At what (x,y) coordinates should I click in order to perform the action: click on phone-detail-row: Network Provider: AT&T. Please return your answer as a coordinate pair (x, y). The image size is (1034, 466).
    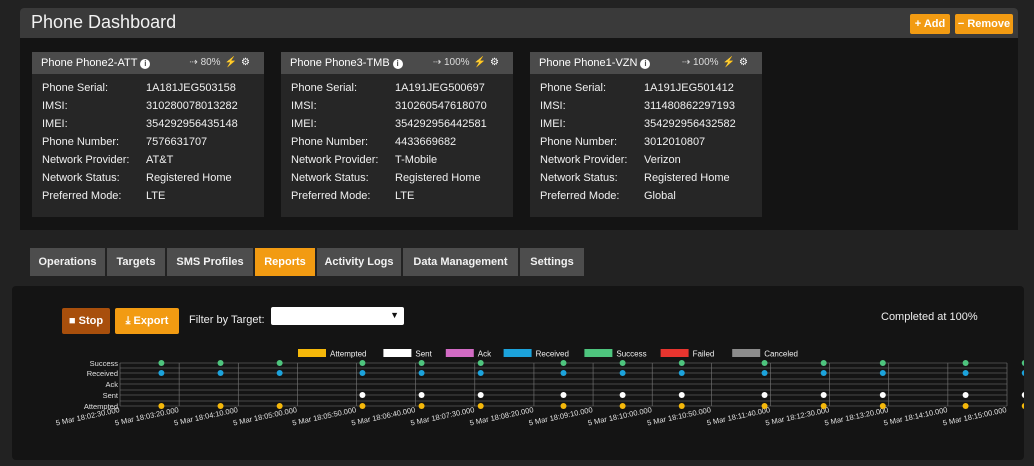
    Looking at the image, I should click on (153, 160).